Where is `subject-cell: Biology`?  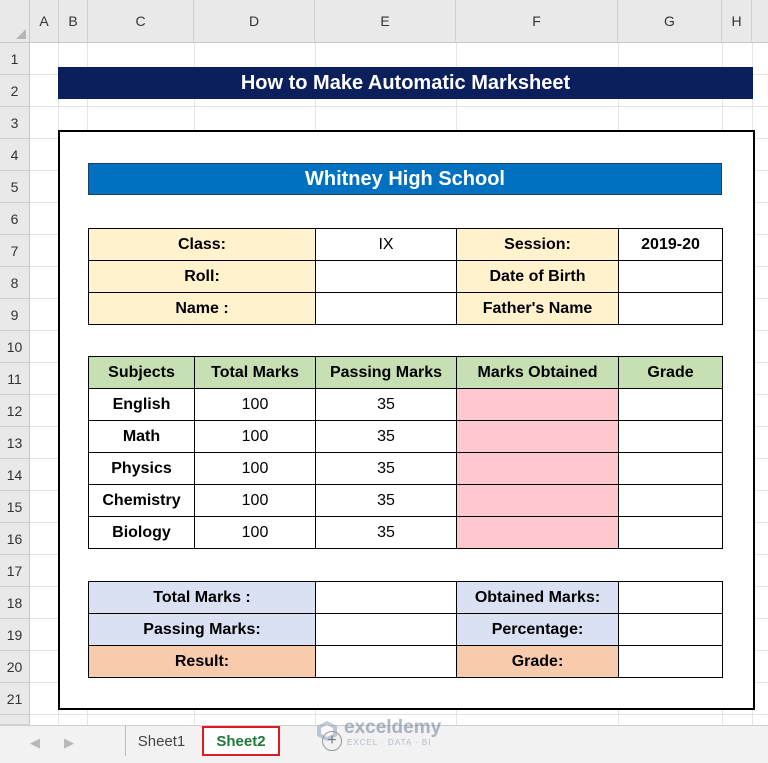 subject-cell: Biology is located at coordinates (141, 532).